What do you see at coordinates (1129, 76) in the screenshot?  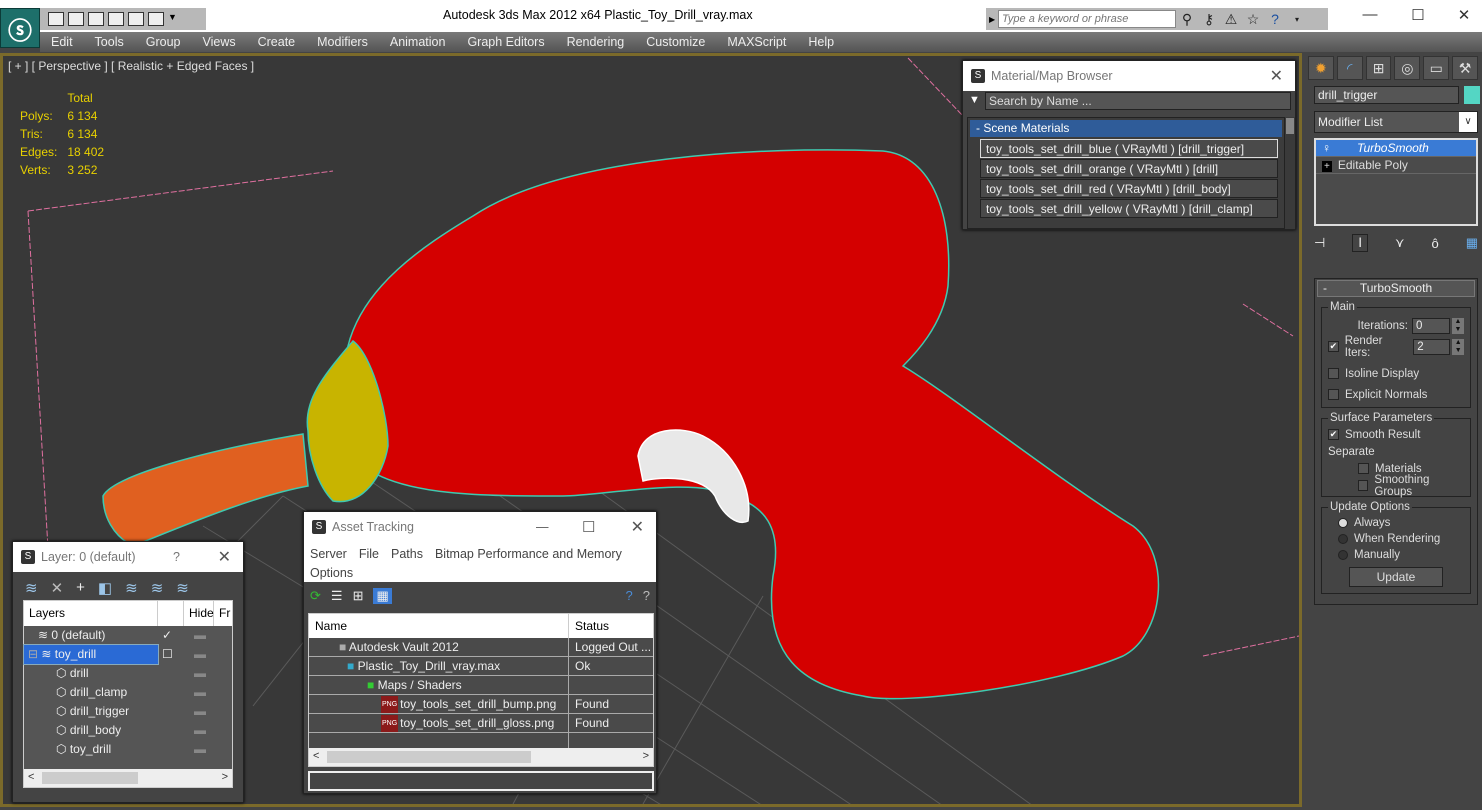 I see `dialog-titlebar: S Material/Map Browser ✕` at bounding box center [1129, 76].